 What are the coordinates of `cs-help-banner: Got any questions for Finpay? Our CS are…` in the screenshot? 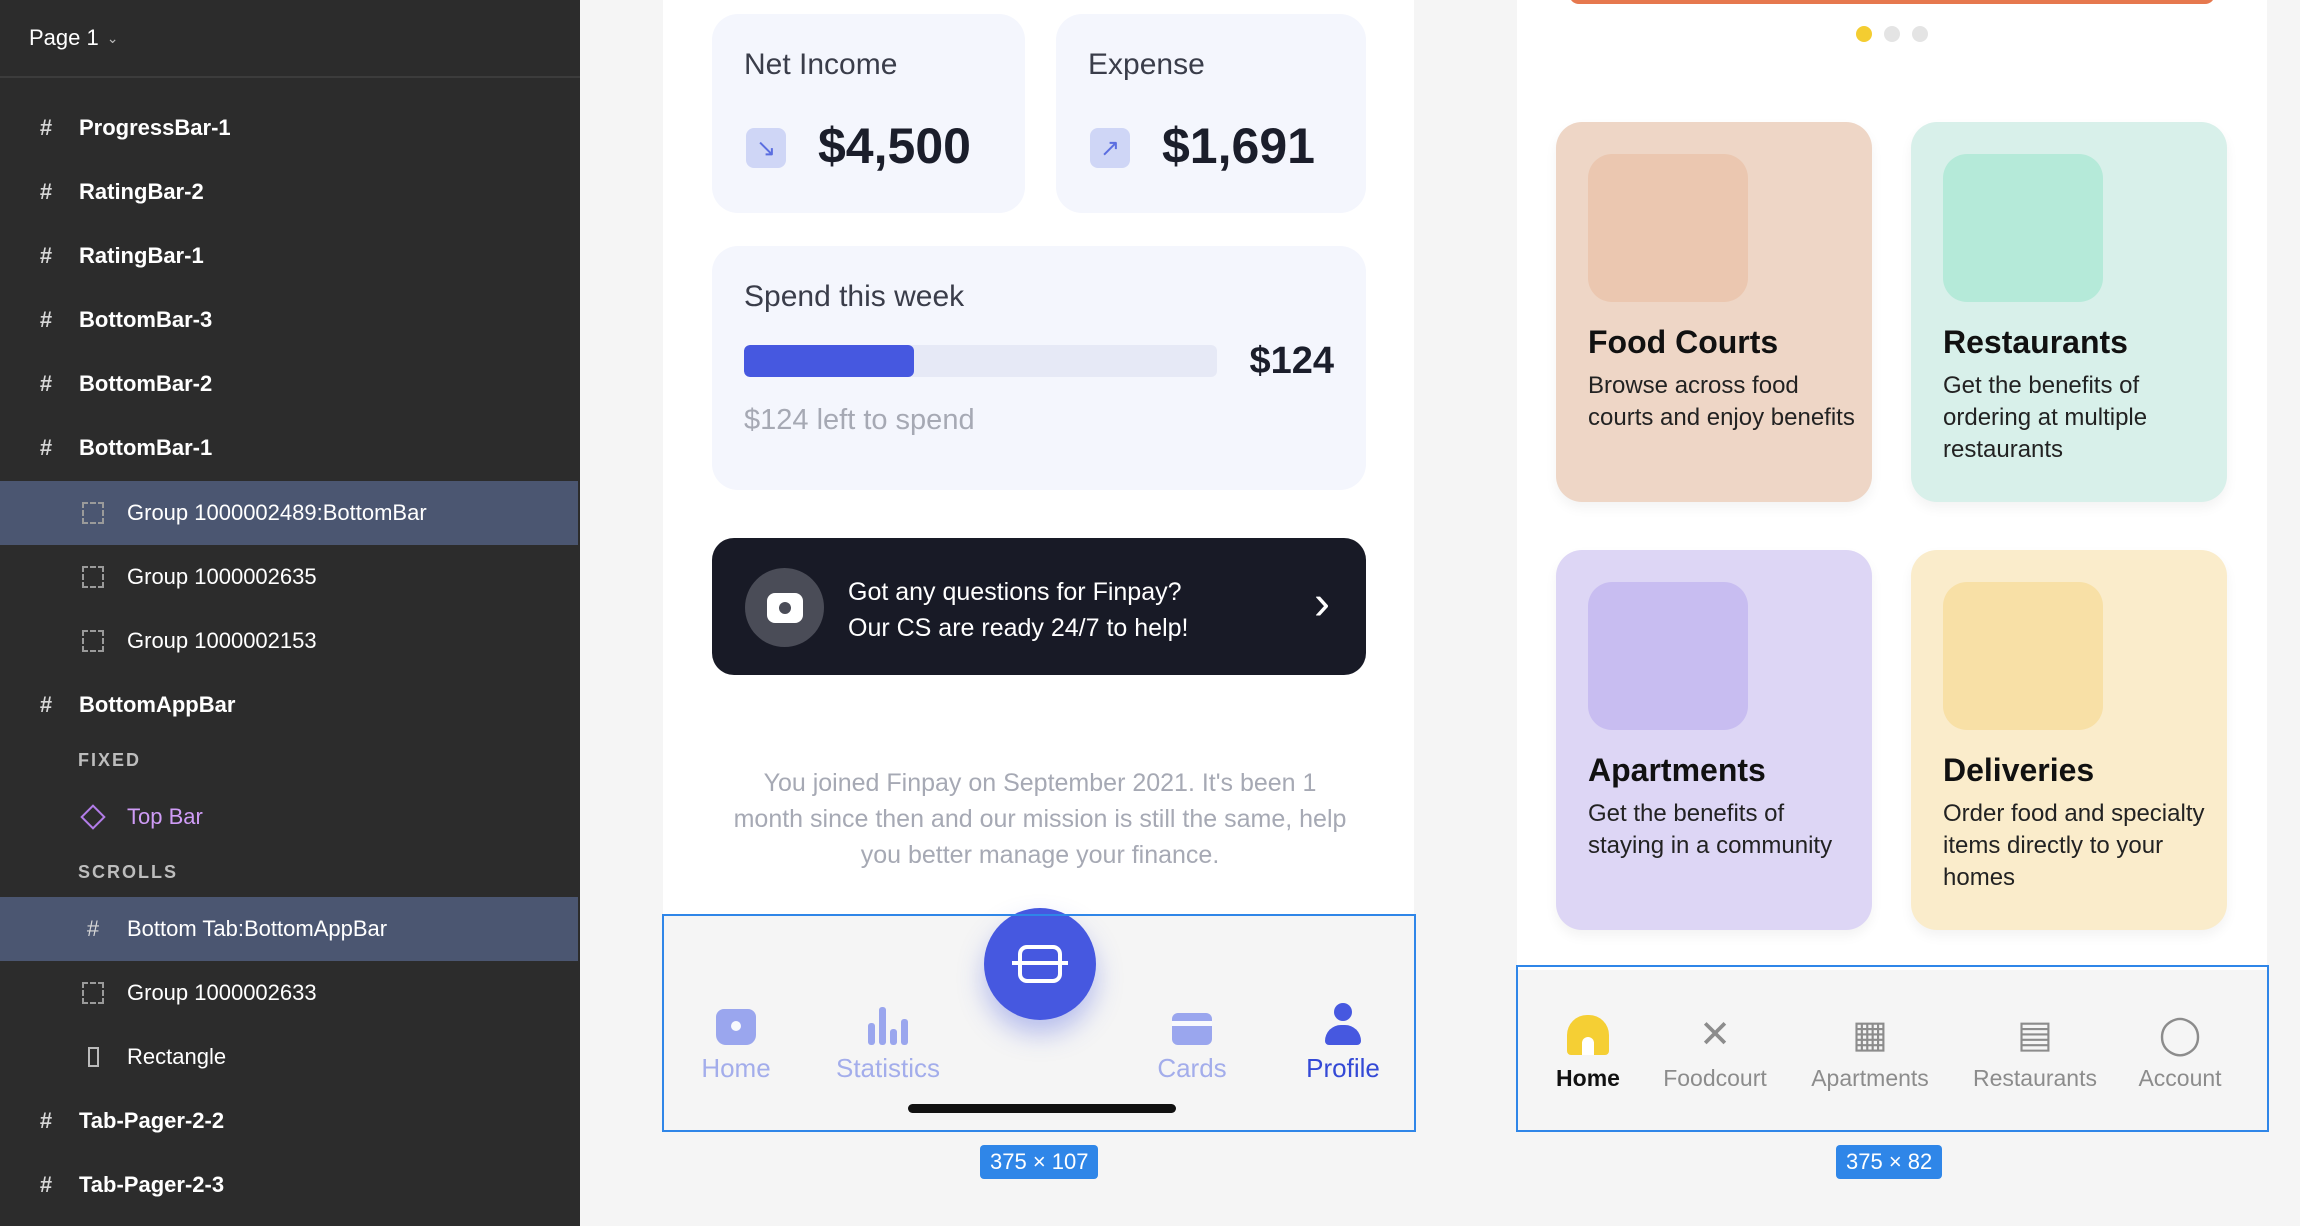 It's located at (1039, 606).